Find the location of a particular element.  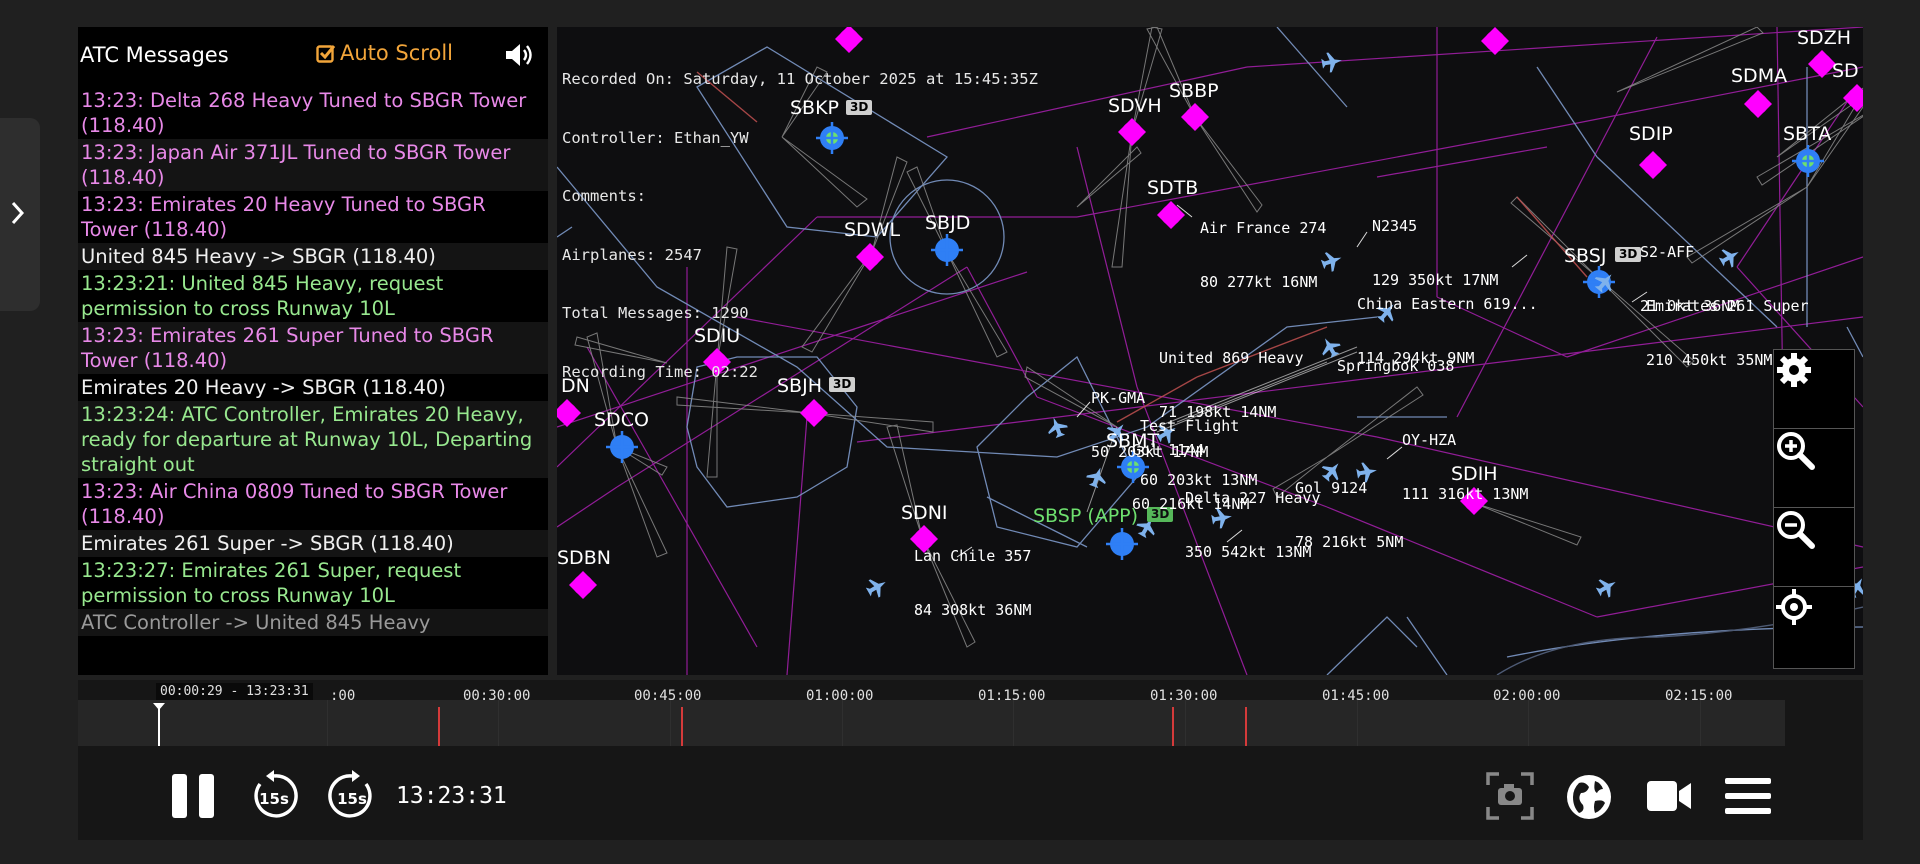

pause-icon is located at coordinates (194, 796).